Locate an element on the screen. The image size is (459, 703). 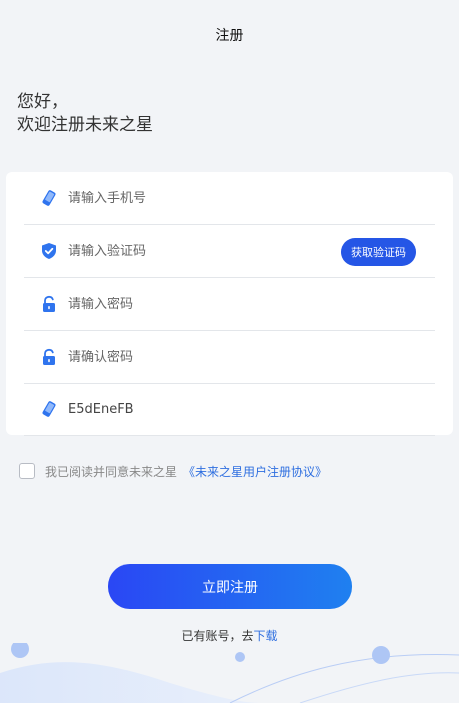
phone-row is located at coordinates (229, 198).